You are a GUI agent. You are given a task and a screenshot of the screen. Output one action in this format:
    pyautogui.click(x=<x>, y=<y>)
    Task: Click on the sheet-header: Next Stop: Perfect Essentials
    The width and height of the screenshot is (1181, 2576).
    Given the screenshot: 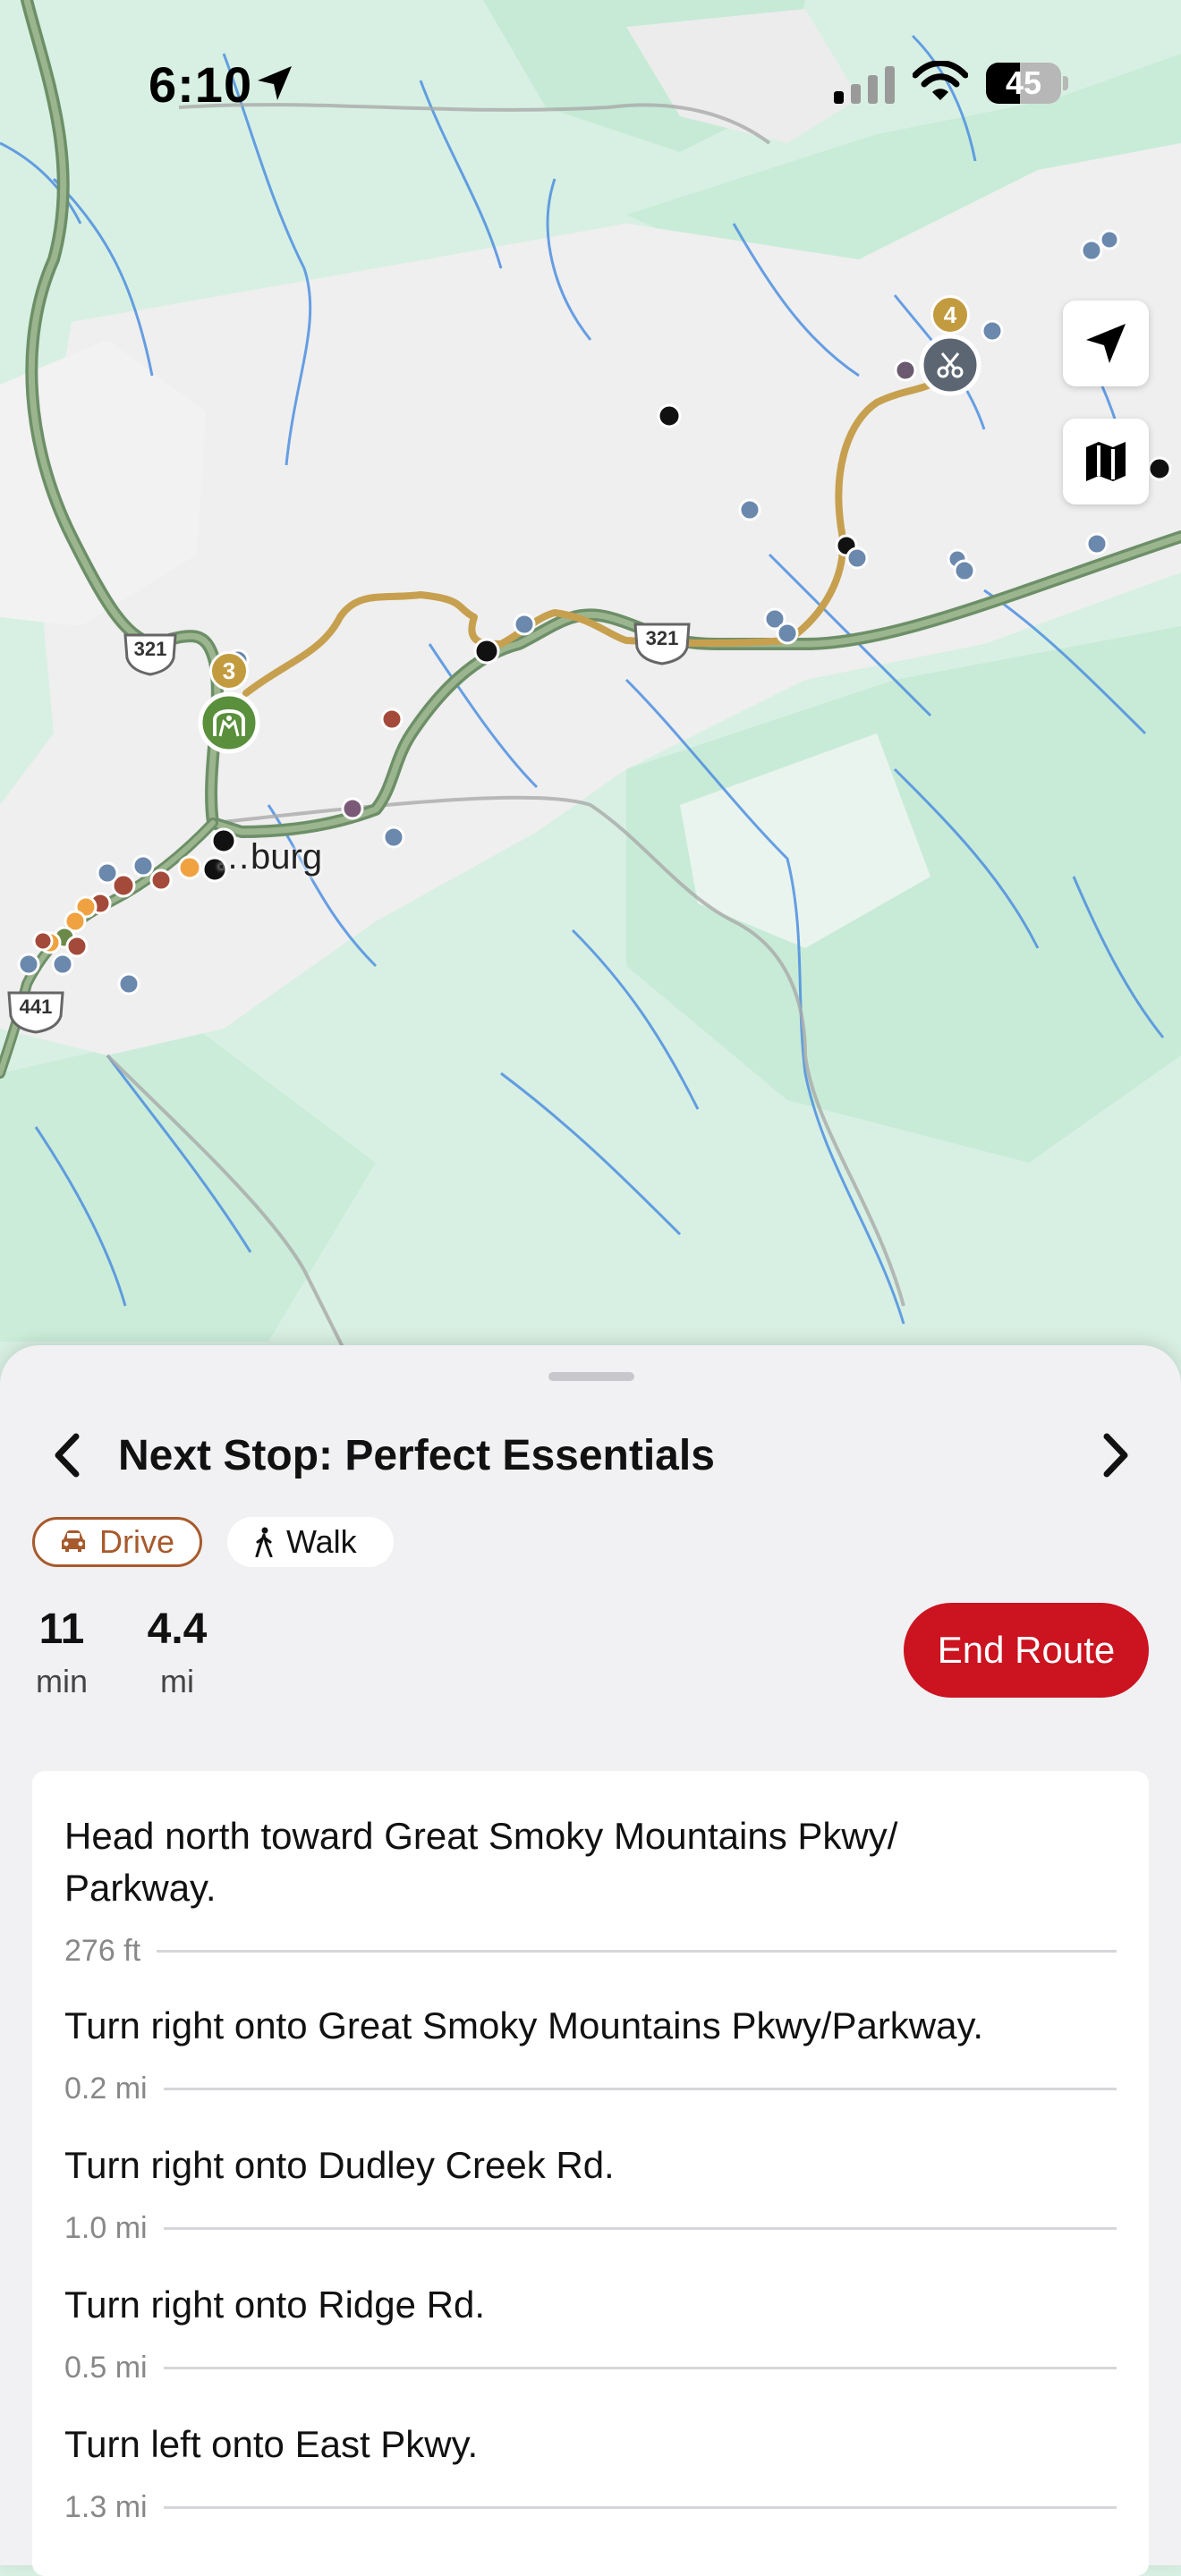 What is the action you would take?
    pyautogui.click(x=590, y=1455)
    